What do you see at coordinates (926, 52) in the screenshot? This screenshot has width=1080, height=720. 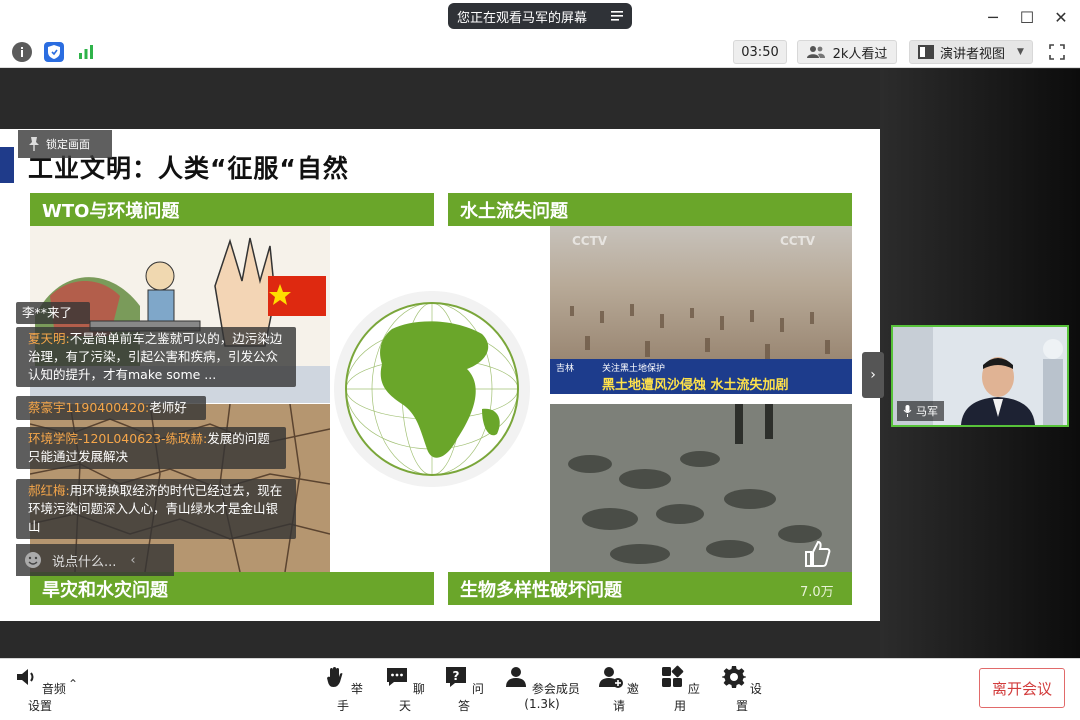 I see `layout-icon` at bounding box center [926, 52].